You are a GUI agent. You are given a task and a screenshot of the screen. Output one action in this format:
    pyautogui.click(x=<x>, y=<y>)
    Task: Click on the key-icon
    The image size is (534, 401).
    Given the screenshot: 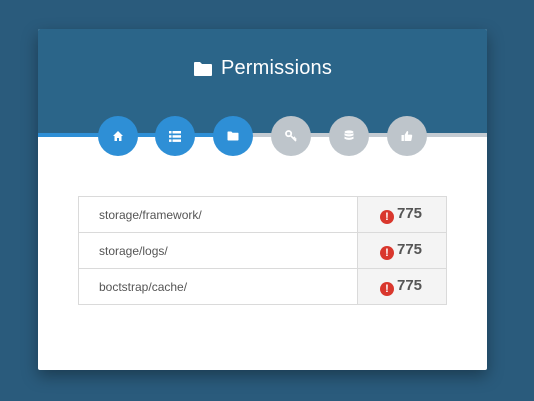 What is the action you would take?
    pyautogui.click(x=291, y=136)
    